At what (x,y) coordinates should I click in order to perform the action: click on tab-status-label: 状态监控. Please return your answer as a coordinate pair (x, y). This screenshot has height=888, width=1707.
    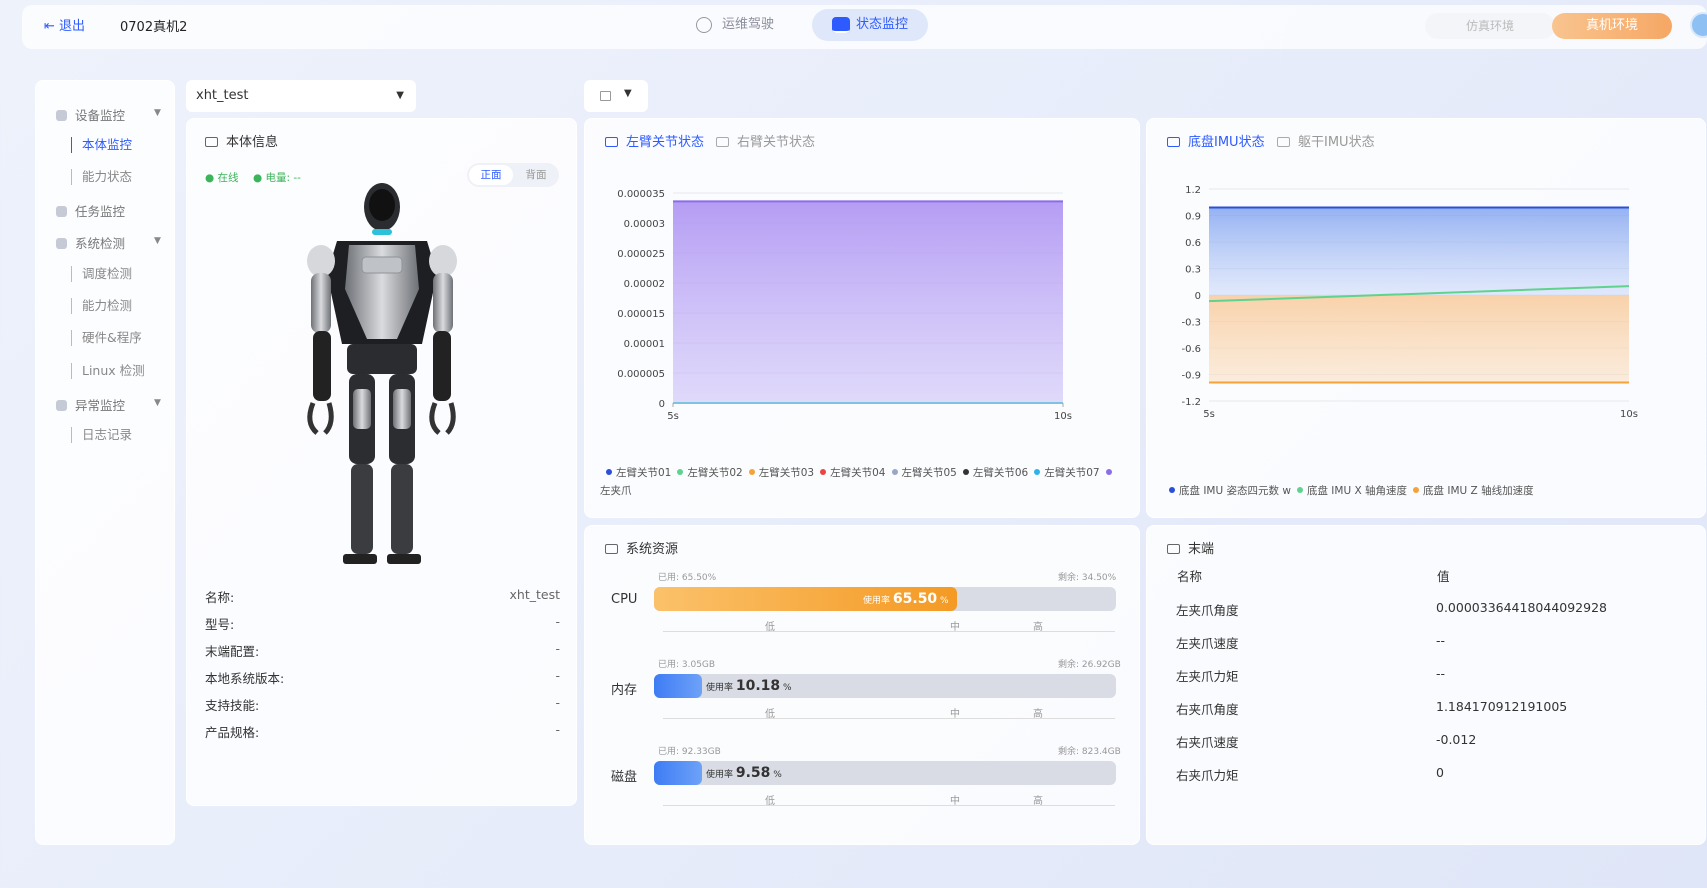
    Looking at the image, I should click on (882, 24).